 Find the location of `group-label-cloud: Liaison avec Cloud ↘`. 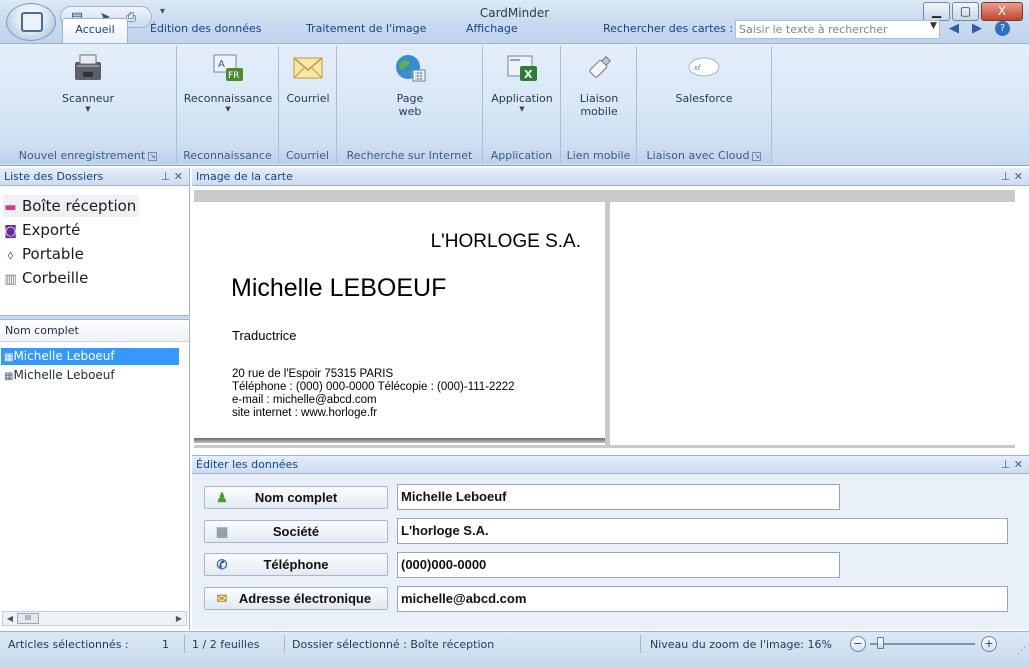

group-label-cloud: Liaison avec Cloud ↘ is located at coordinates (704, 155).